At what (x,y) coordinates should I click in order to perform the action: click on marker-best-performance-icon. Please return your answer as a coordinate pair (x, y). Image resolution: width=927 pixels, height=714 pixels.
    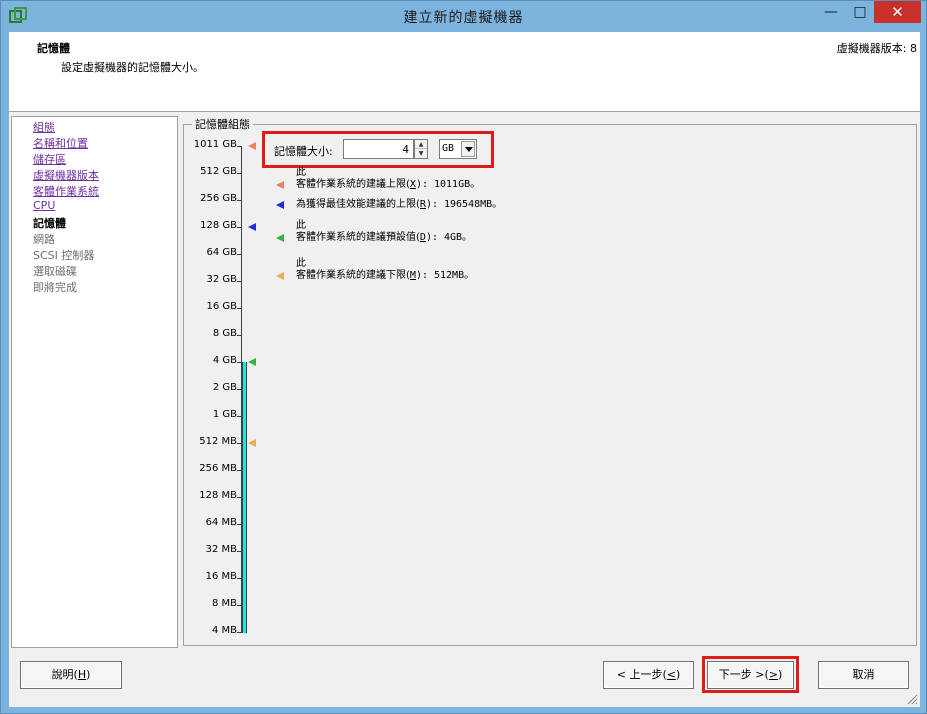
    Looking at the image, I should click on (252, 227).